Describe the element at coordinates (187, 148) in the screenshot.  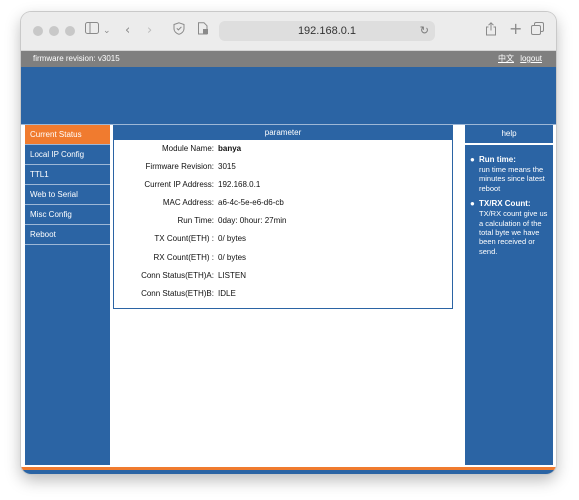
I see `row-label: Module Name:` at that location.